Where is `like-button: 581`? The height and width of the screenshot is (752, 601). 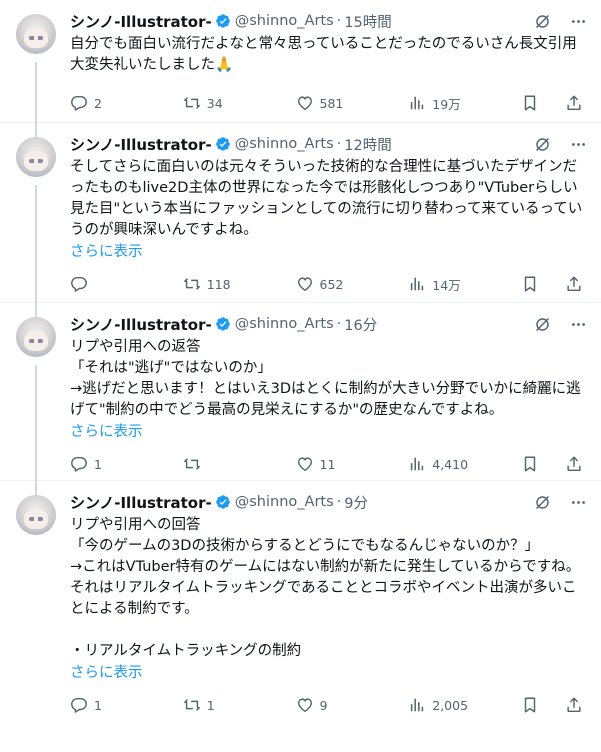 like-button: 581 is located at coordinates (326, 103).